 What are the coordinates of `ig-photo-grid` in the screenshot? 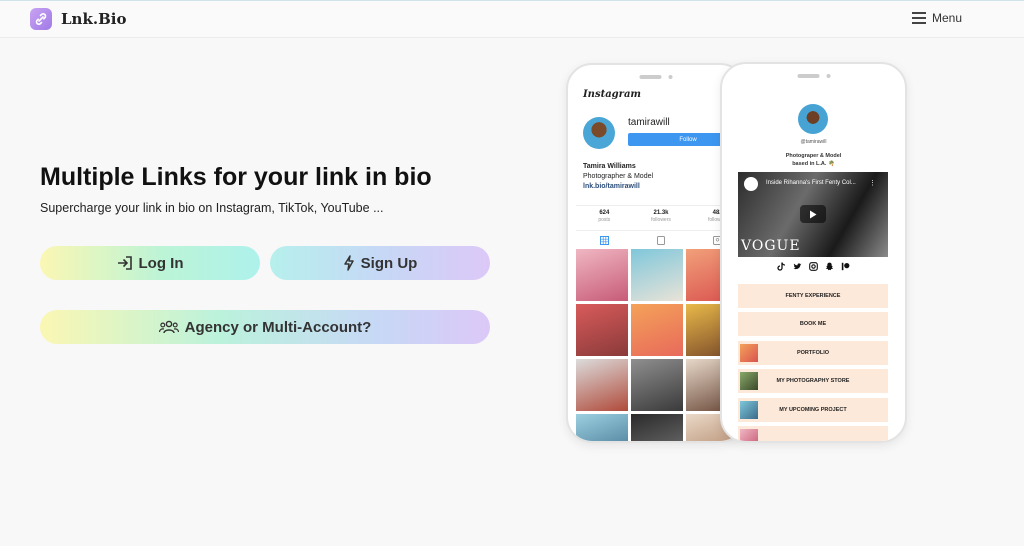 It's located at (657, 345).